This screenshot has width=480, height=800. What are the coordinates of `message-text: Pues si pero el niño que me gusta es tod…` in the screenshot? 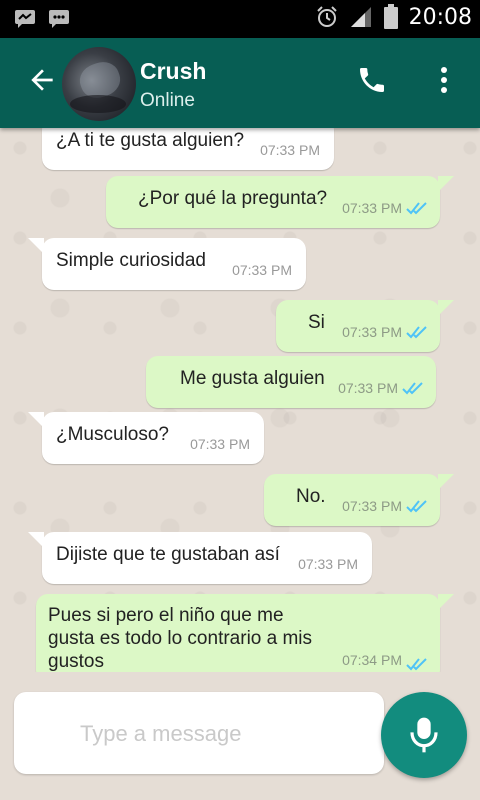 It's located at (180, 638).